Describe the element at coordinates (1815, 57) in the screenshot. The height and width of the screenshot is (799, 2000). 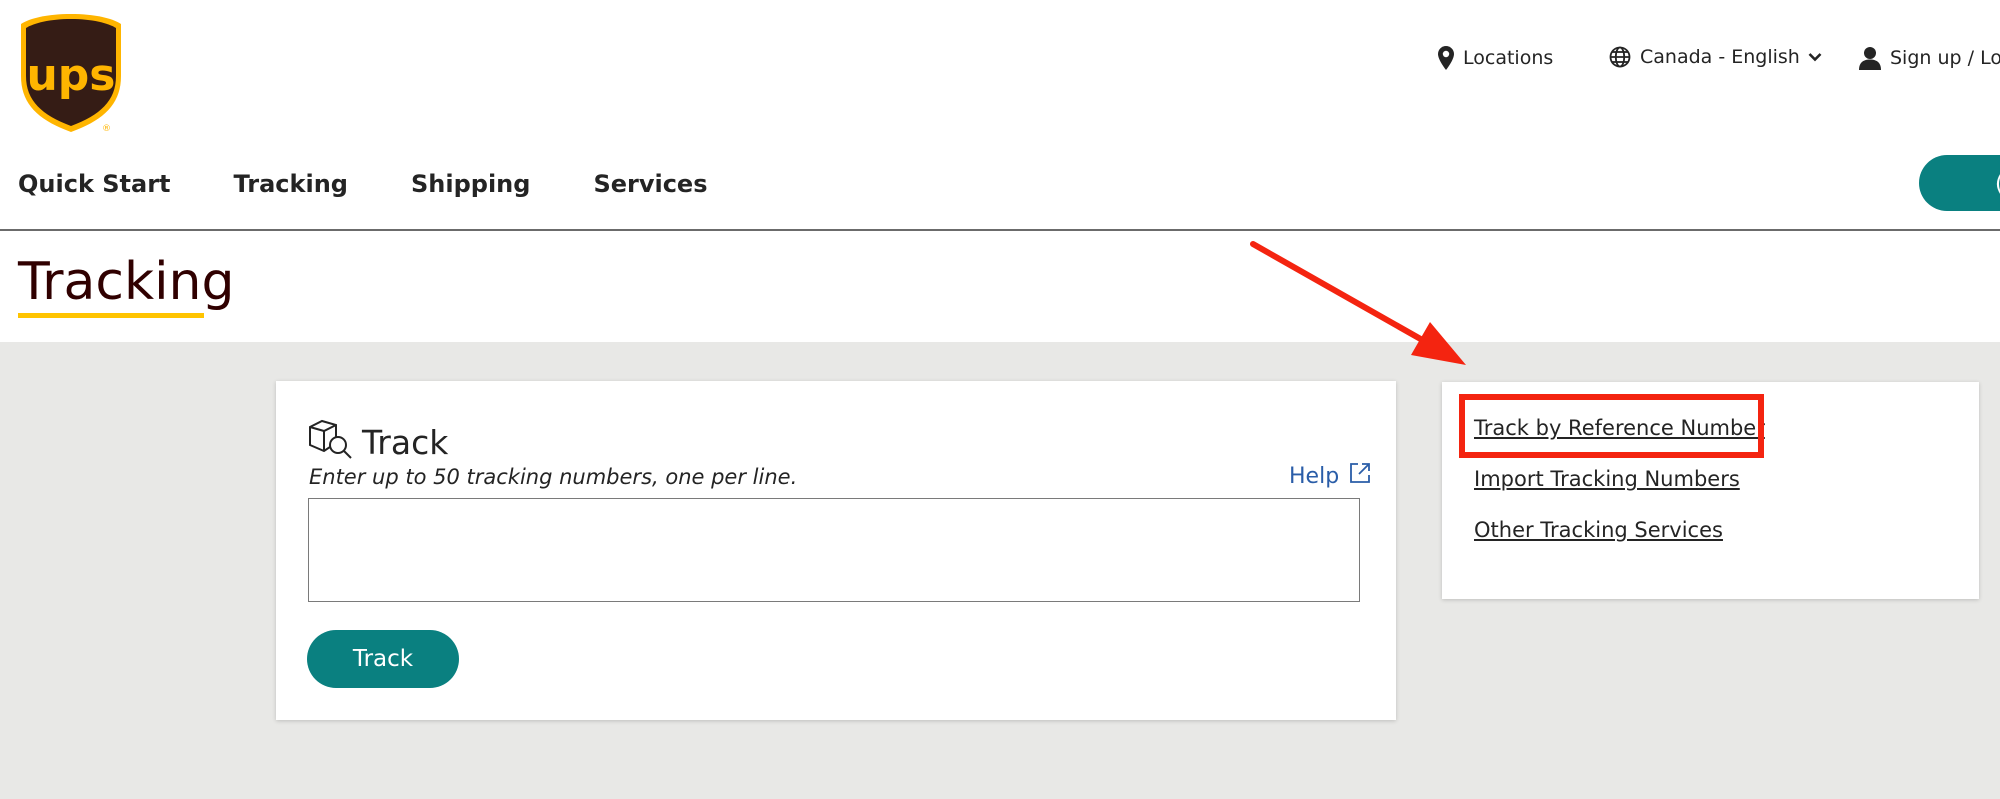
I see `chevron-down-icon` at that location.